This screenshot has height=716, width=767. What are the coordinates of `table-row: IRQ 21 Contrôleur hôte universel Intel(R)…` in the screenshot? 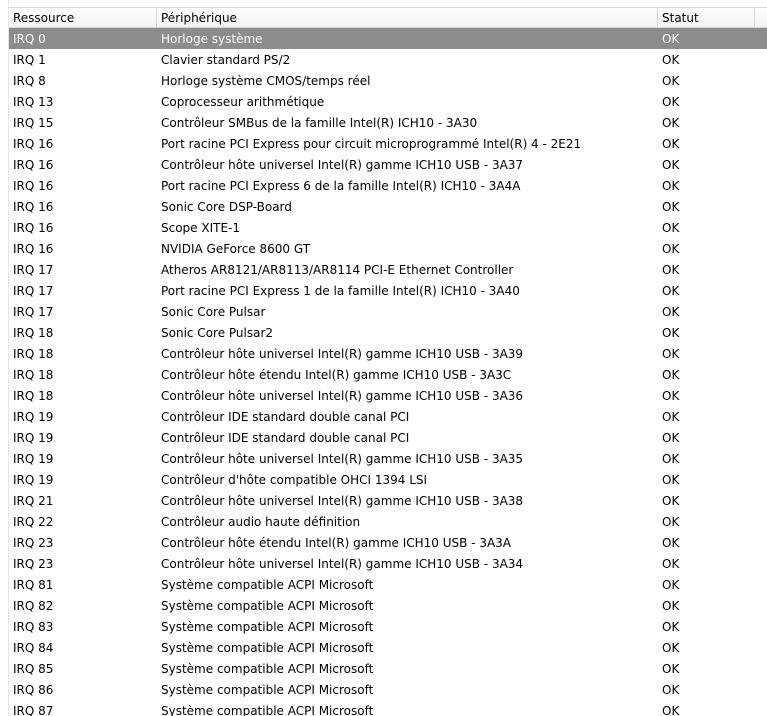 It's located at (388, 500).